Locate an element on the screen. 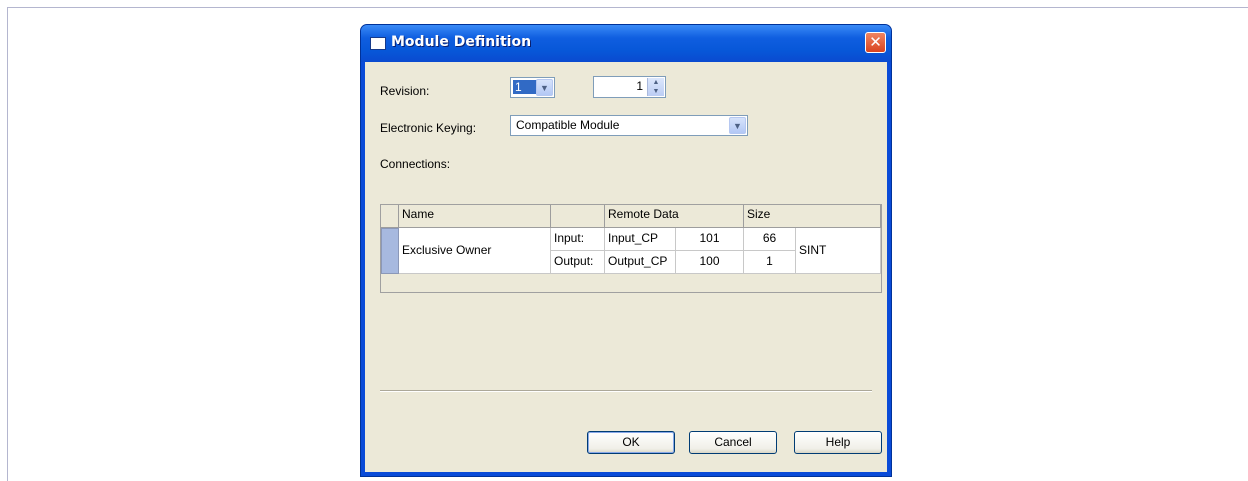 The image size is (1248, 481). row-header-corner is located at coordinates (390, 216).